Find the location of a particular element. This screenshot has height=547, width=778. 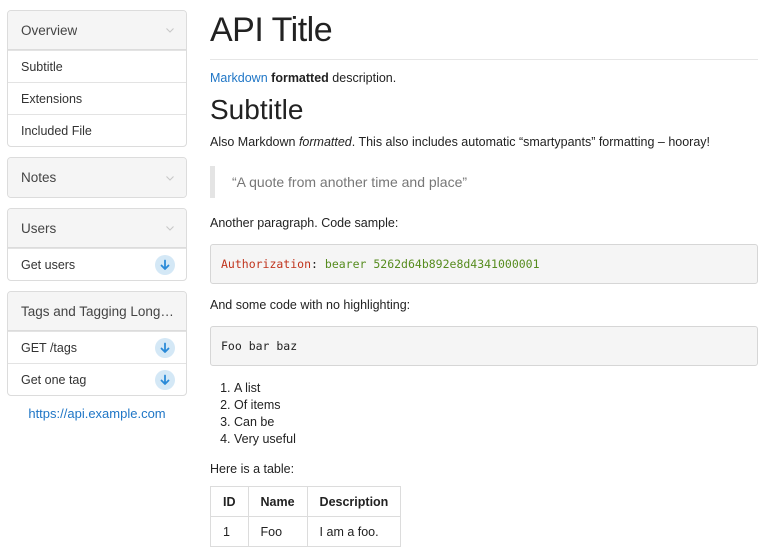

api-description: Markdown formatted description. is located at coordinates (484, 78).